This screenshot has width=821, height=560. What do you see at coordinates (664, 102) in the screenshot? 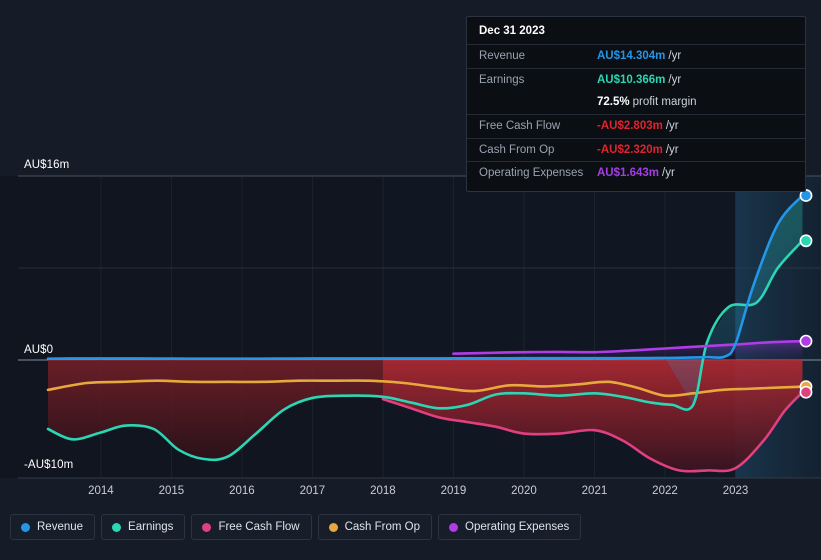
I see `tooltip-row-unit: profit margin` at bounding box center [664, 102].